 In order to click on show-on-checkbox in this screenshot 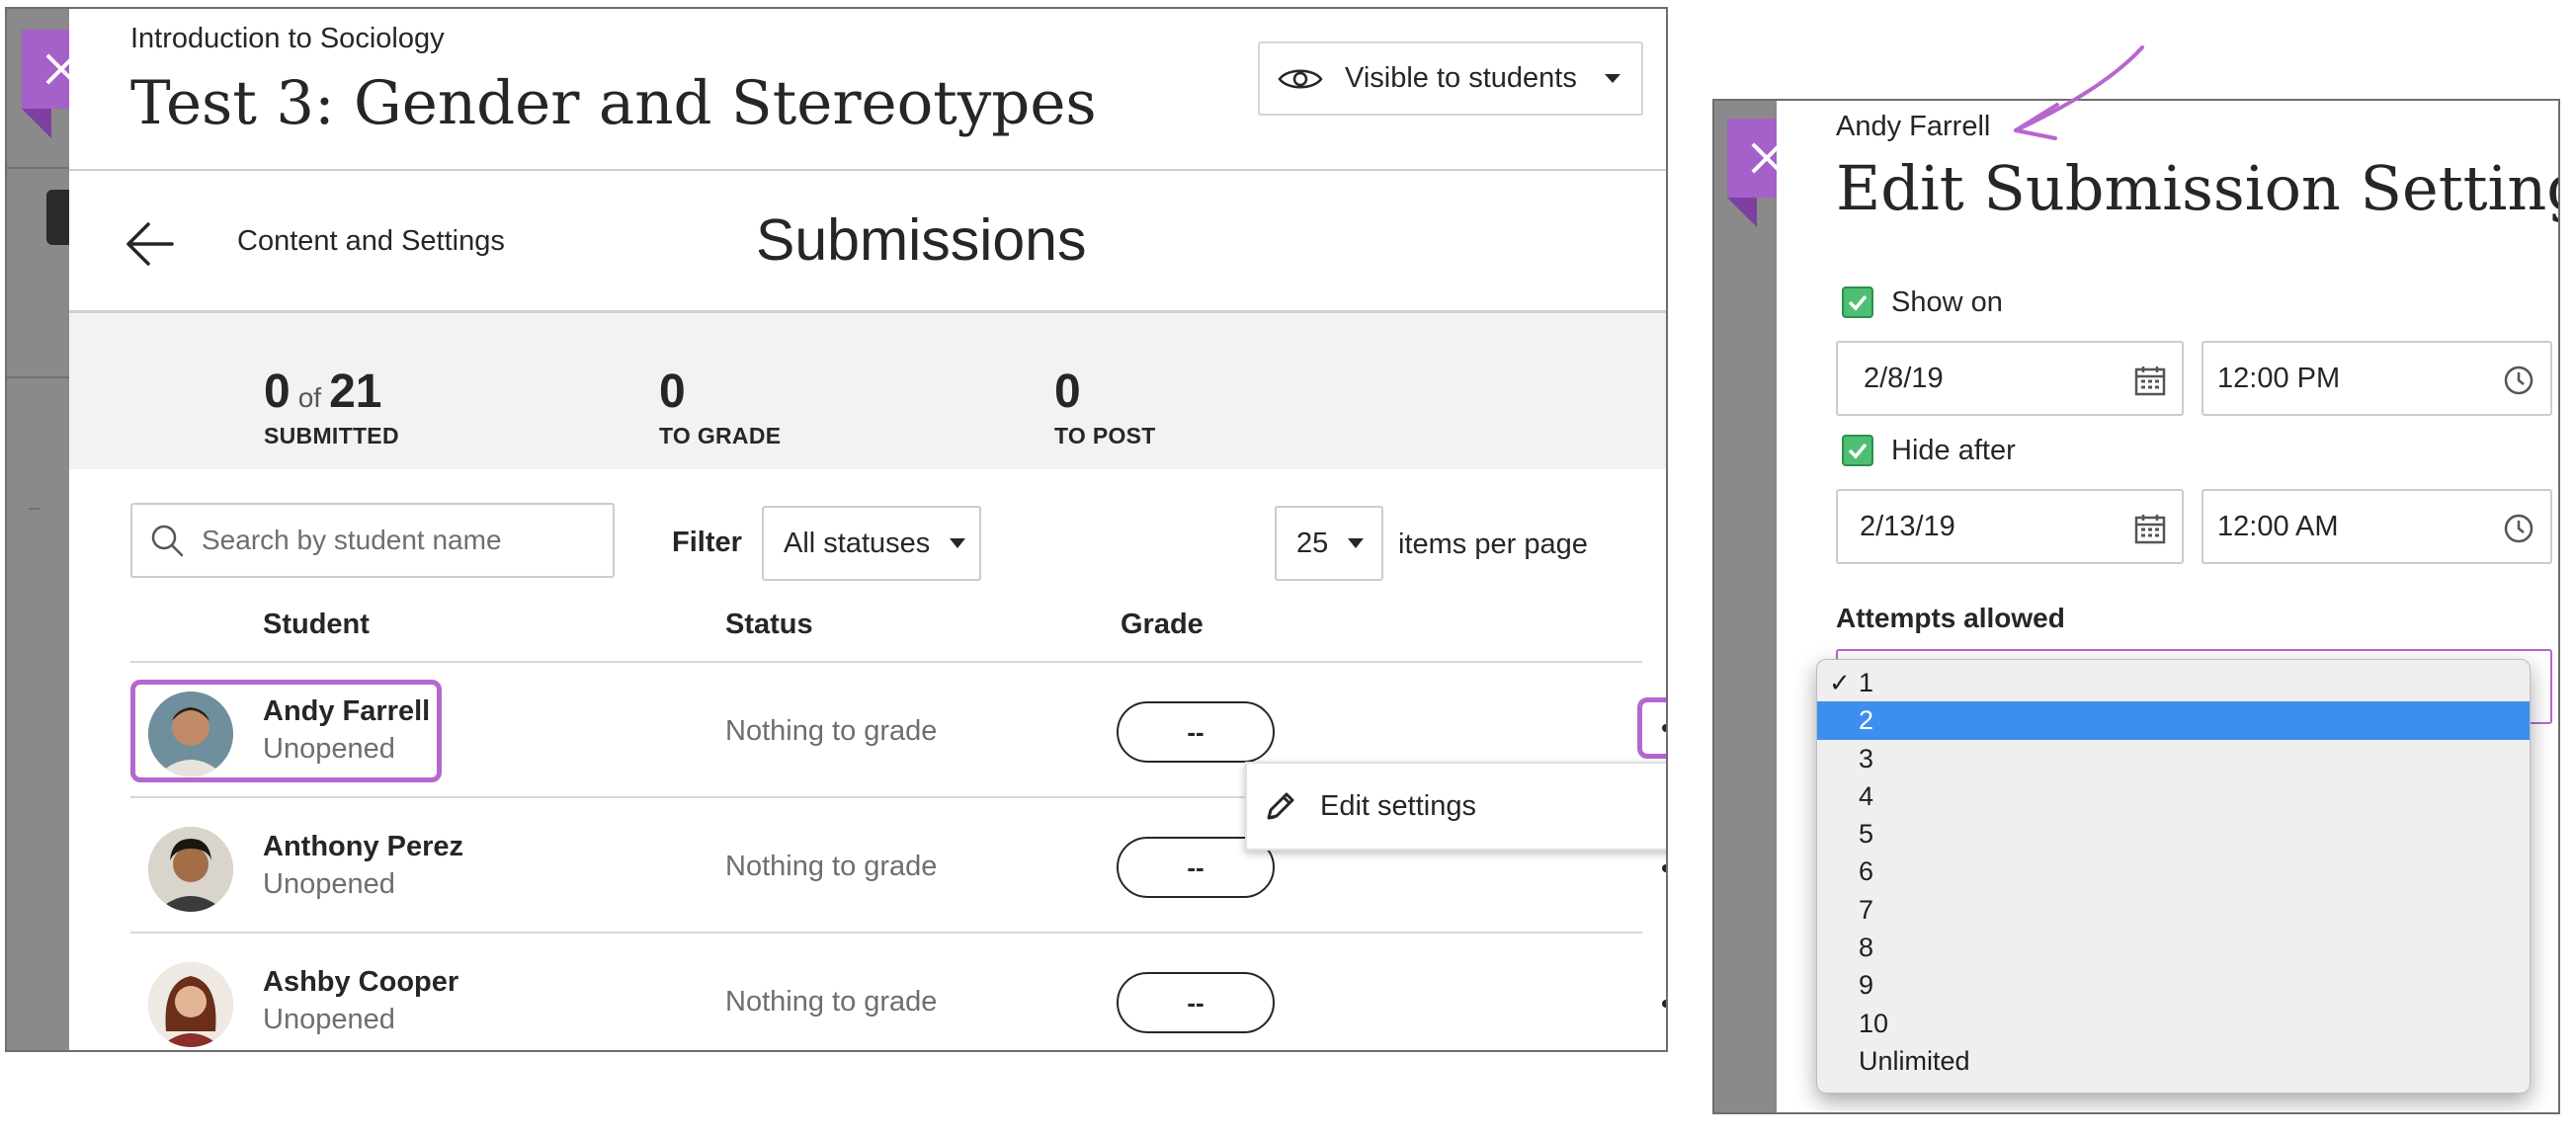, I will do `click(1857, 302)`.